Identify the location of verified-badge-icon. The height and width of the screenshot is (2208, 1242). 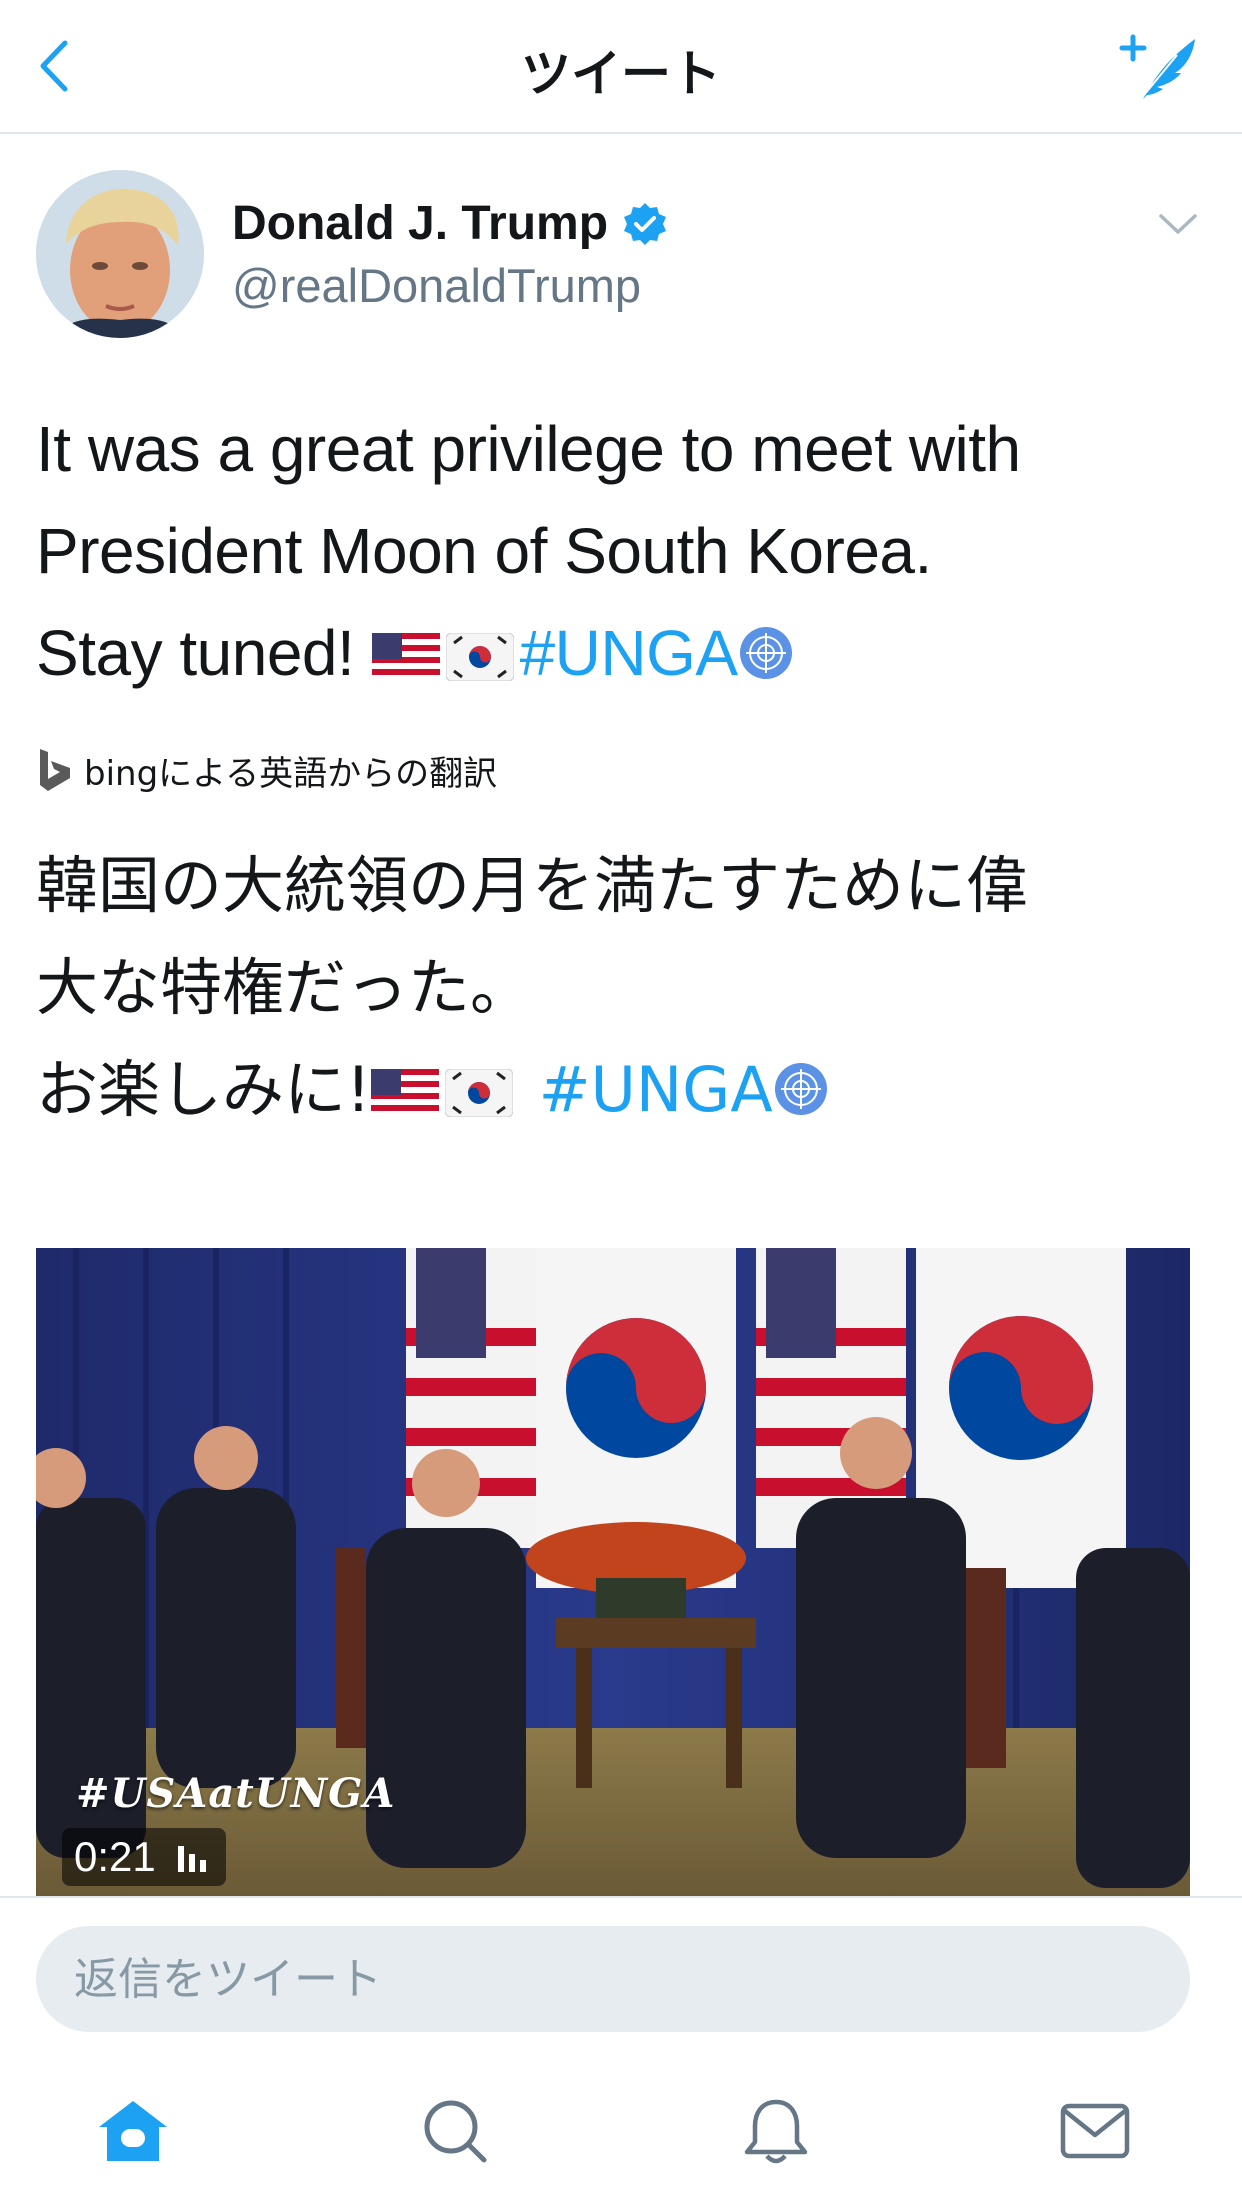
(645, 223).